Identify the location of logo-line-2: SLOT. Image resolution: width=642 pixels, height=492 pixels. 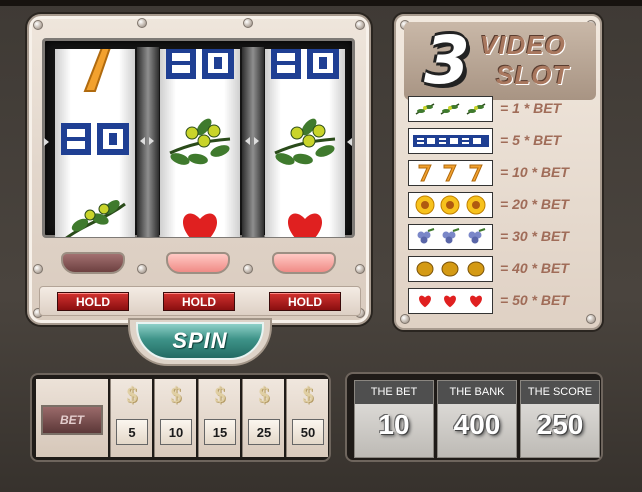
(533, 75).